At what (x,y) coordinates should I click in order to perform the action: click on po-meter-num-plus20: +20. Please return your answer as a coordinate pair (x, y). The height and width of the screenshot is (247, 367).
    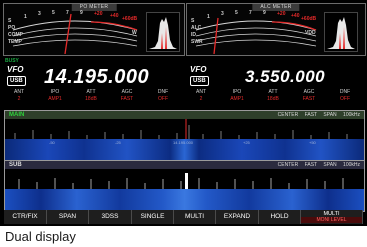
    Looking at the image, I should click on (98, 14).